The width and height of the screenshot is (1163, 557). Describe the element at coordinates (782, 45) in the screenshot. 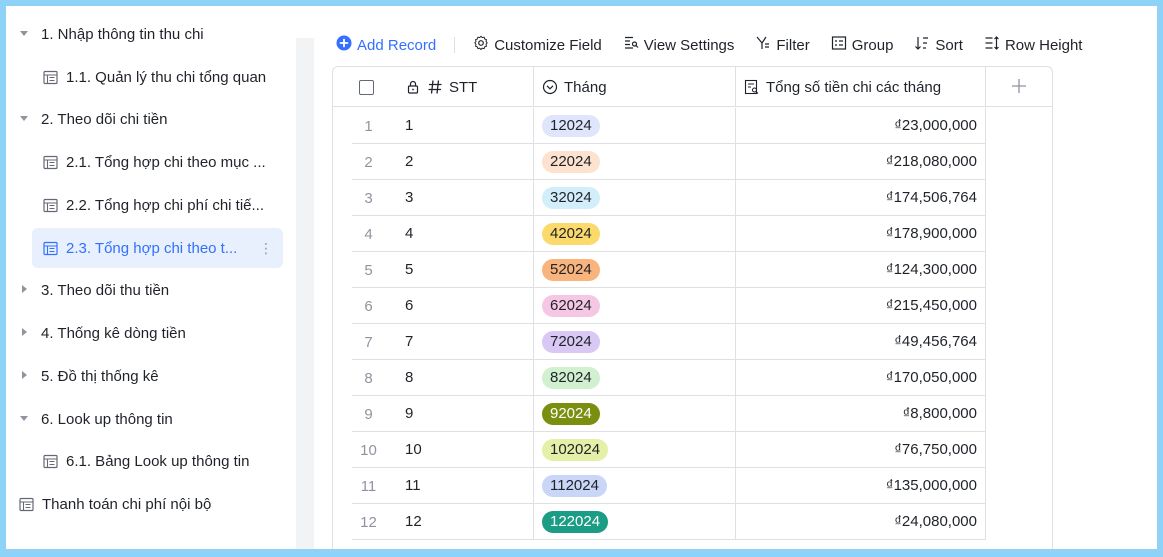

I see `filter-button: Filter` at that location.